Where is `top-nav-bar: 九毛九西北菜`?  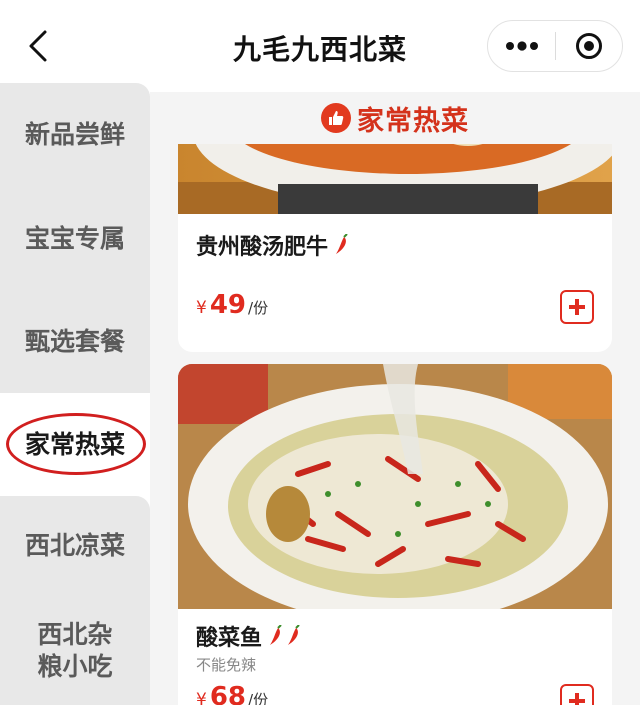
top-nav-bar: 九毛九西北菜 is located at coordinates (320, 46).